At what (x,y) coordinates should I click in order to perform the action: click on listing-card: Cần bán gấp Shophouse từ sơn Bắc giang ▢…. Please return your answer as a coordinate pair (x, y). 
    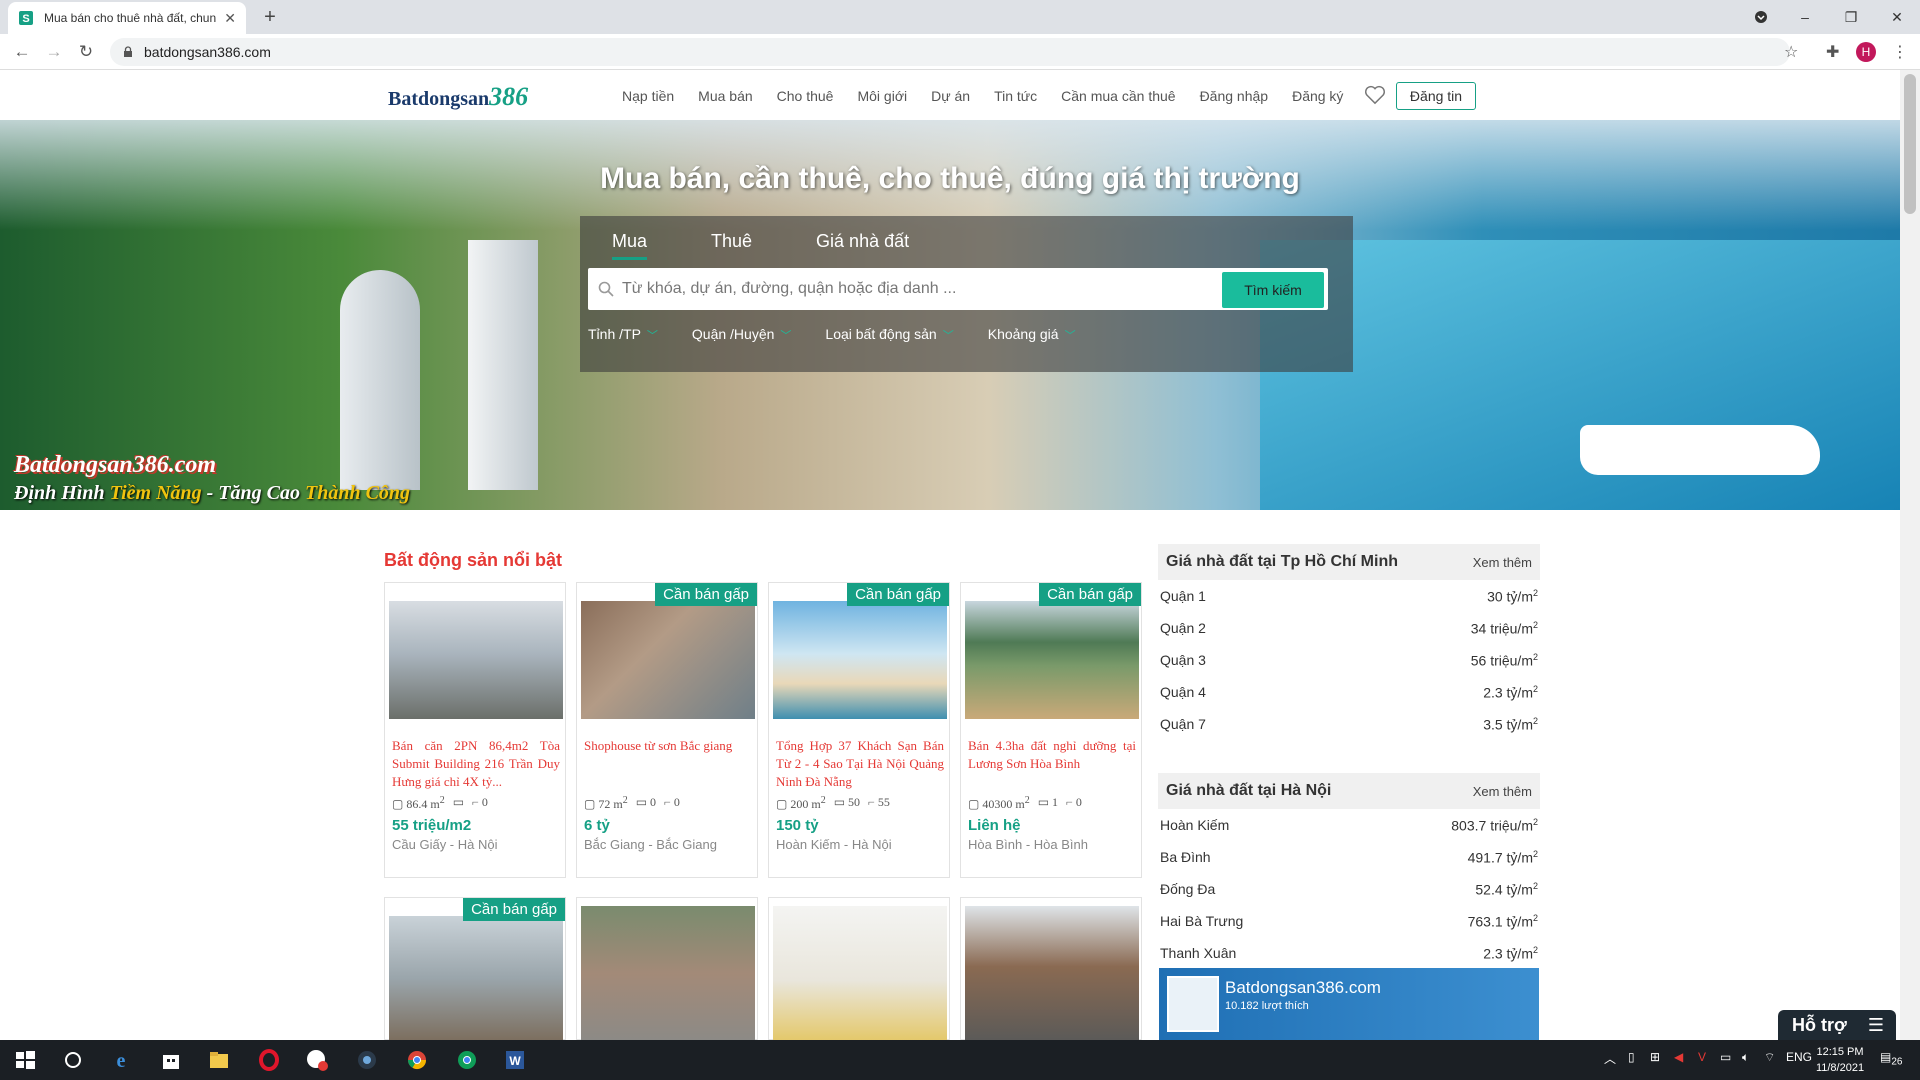
    Looking at the image, I should click on (667, 730).